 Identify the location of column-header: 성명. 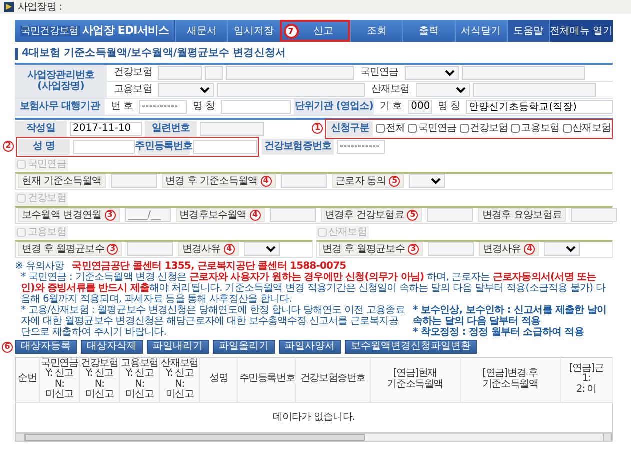
(219, 379).